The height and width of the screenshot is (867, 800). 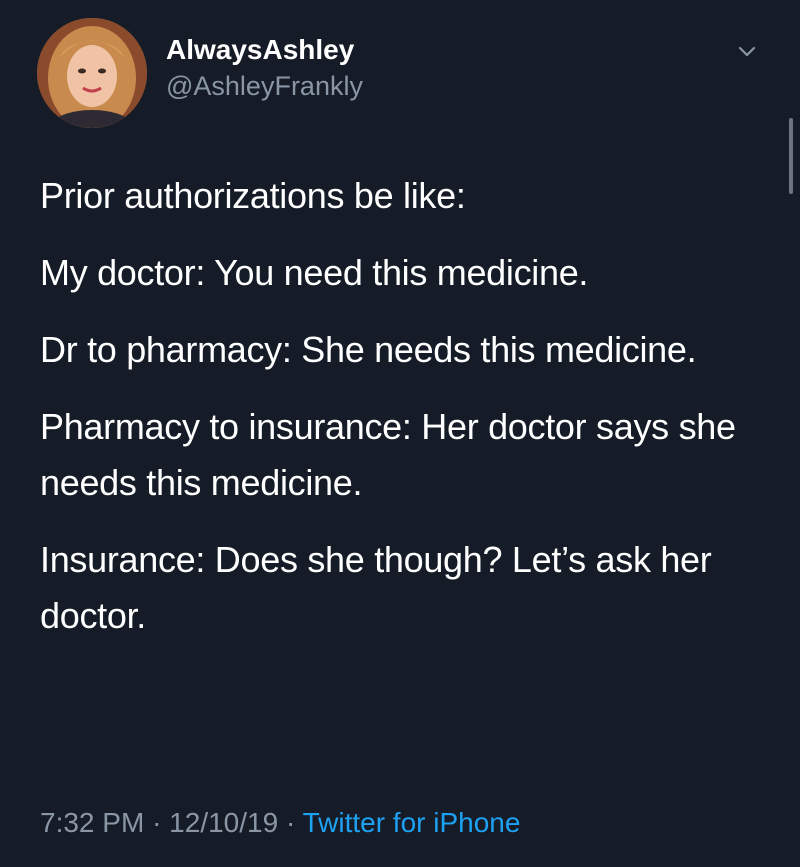 What do you see at coordinates (264, 86) in the screenshot?
I see `author-handle: @AshleyFrankly` at bounding box center [264, 86].